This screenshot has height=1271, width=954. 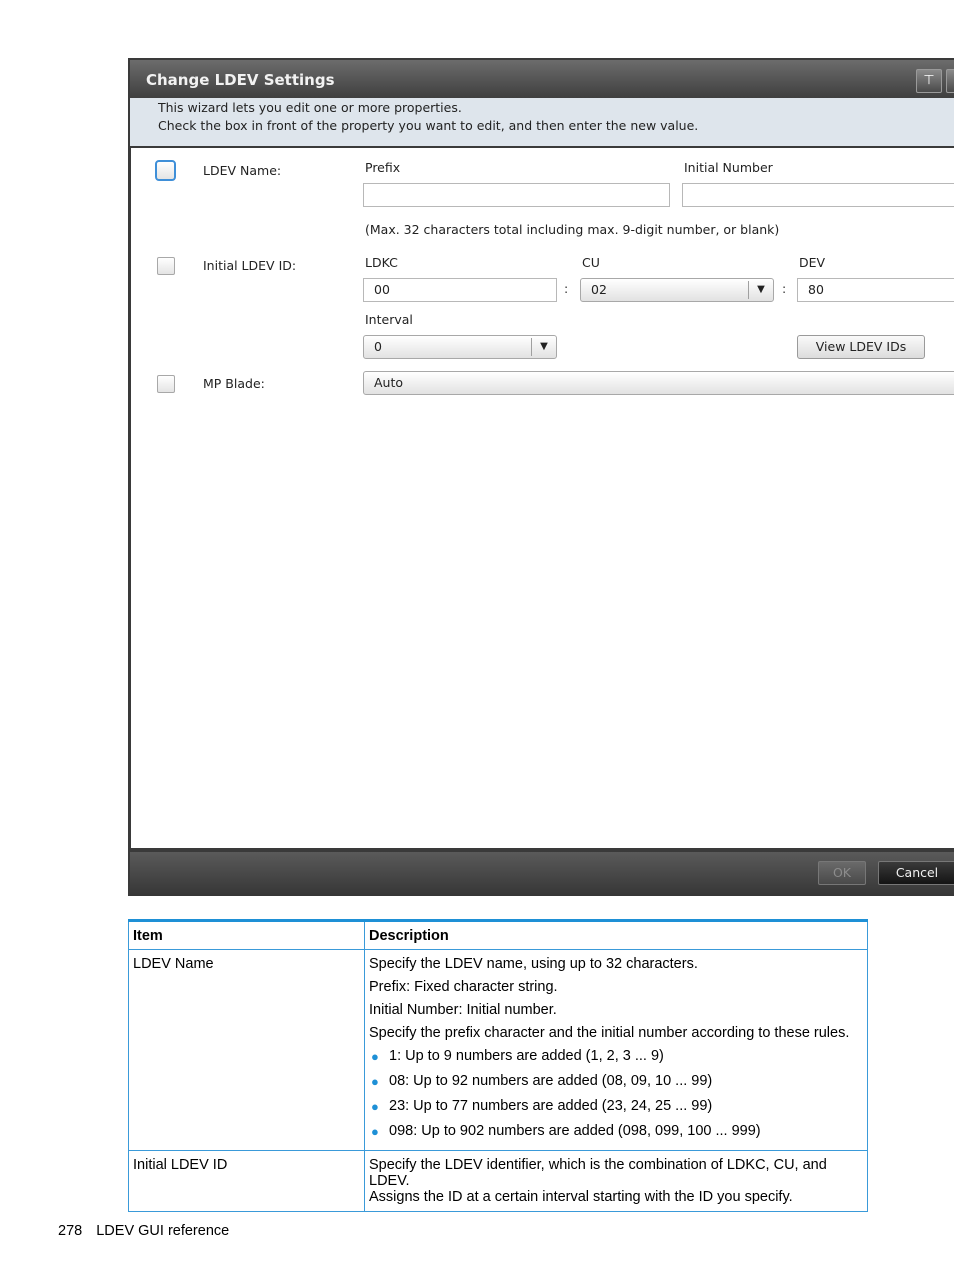 I want to click on initial-ldev-id-label: Initial LDEV ID:, so click(x=250, y=265).